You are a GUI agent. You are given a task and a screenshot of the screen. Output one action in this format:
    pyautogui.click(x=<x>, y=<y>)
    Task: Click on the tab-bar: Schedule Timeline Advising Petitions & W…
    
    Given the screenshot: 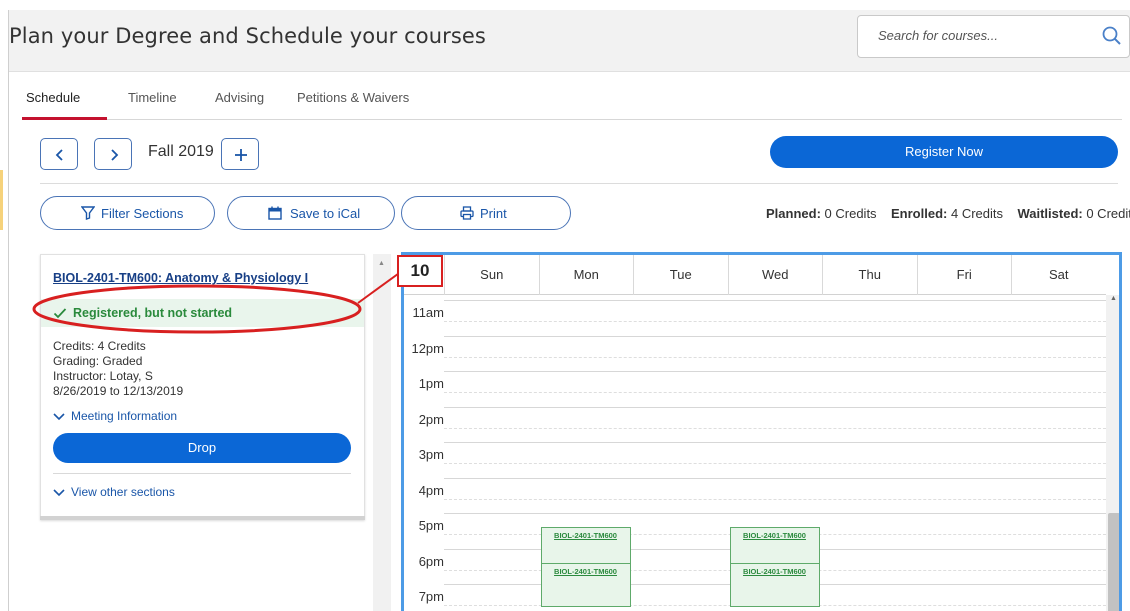 What is the action you would take?
    pyautogui.click(x=572, y=104)
    